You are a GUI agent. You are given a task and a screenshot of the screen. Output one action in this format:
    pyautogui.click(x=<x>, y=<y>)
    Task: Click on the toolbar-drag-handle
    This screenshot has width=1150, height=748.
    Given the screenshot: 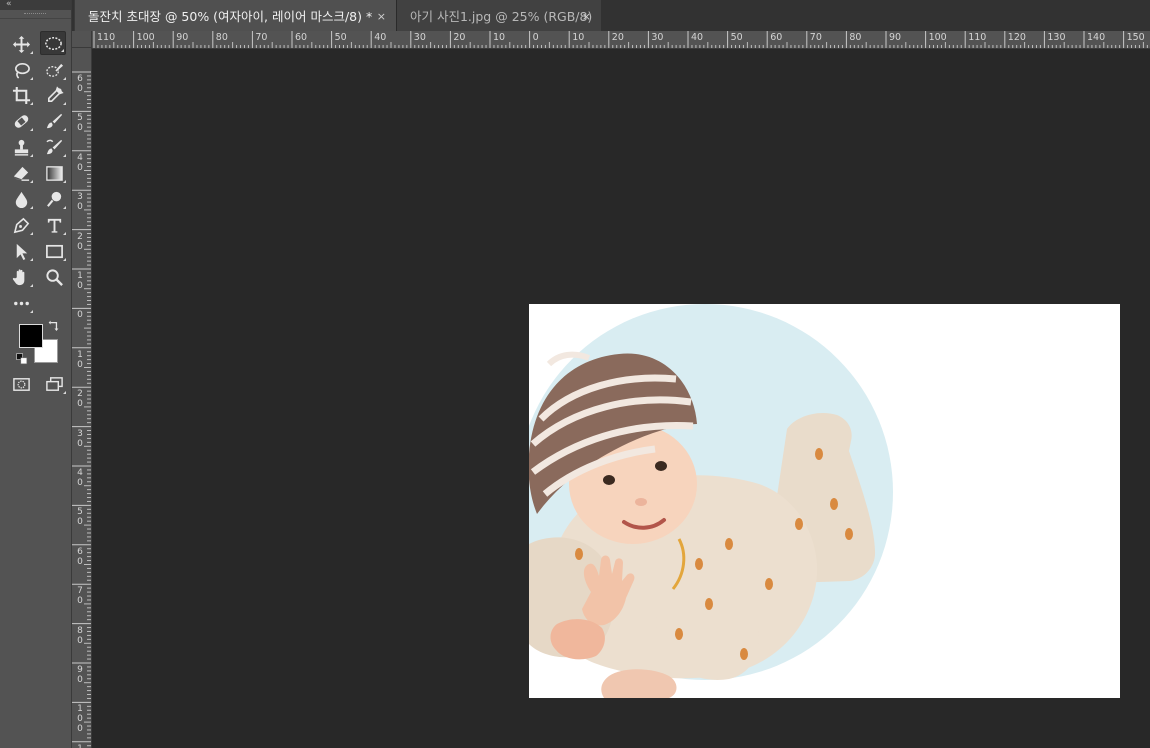 What is the action you would take?
    pyautogui.click(x=35, y=14)
    